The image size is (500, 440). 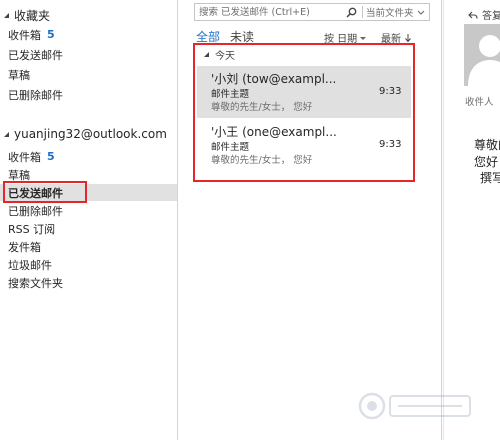 I want to click on search-input, so click(x=269, y=12).